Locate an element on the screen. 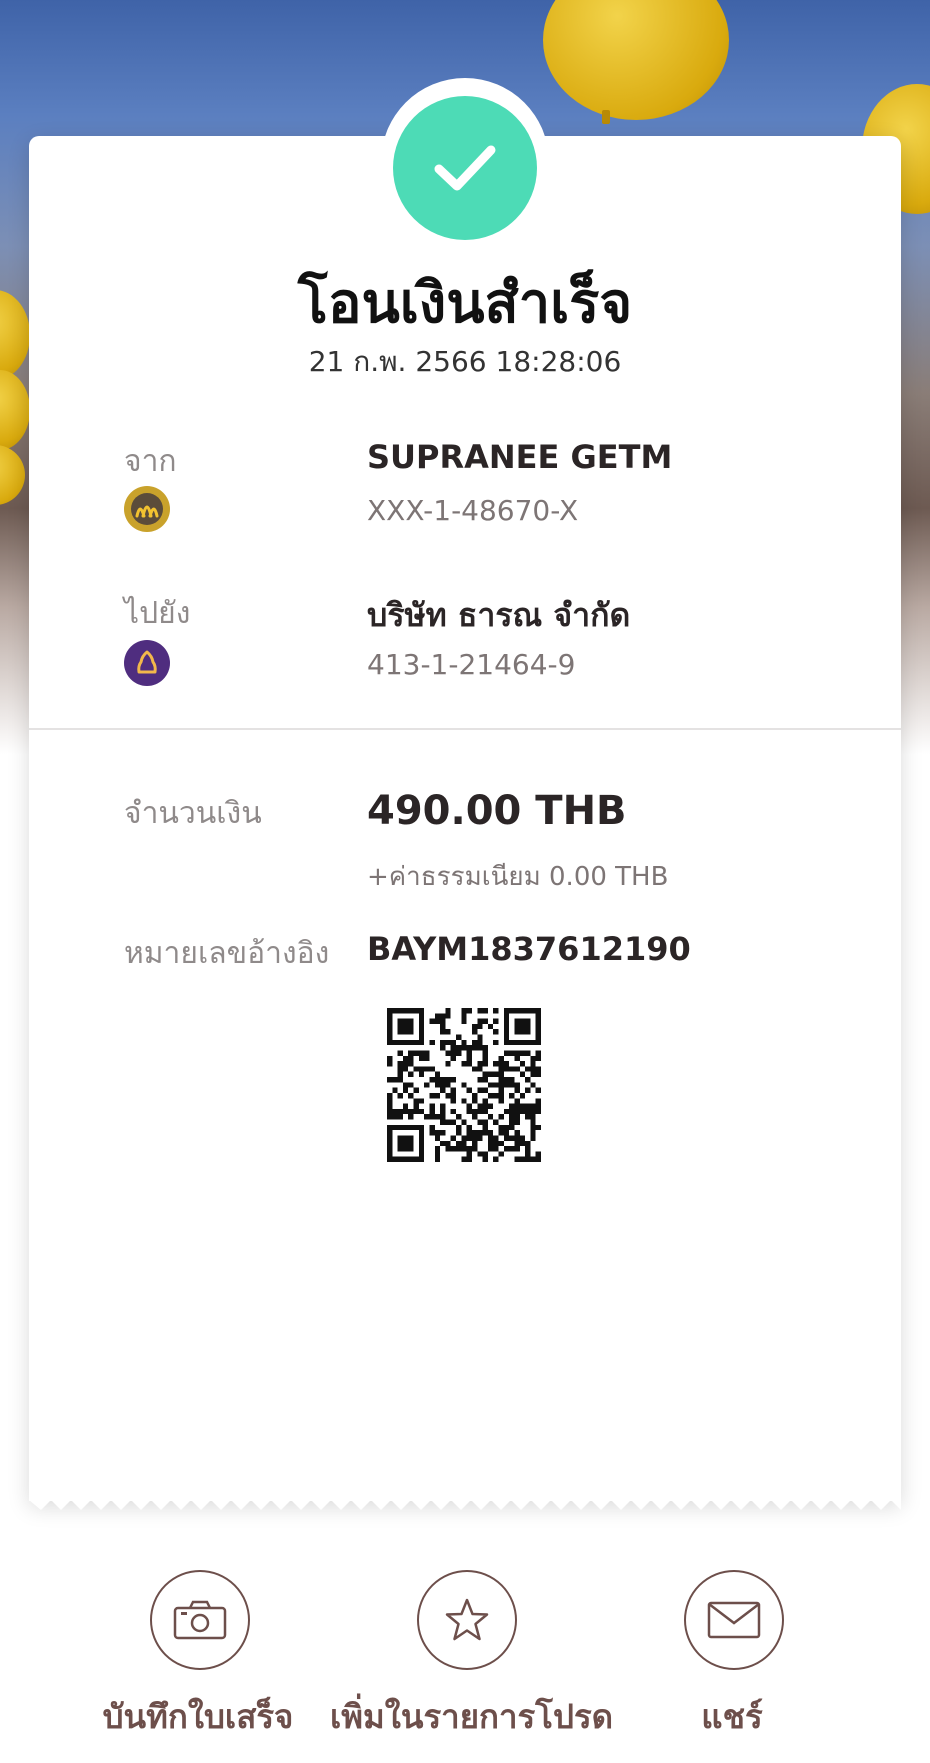 This screenshot has height=1763, width=930. save-receipt-button is located at coordinates (200, 1620).